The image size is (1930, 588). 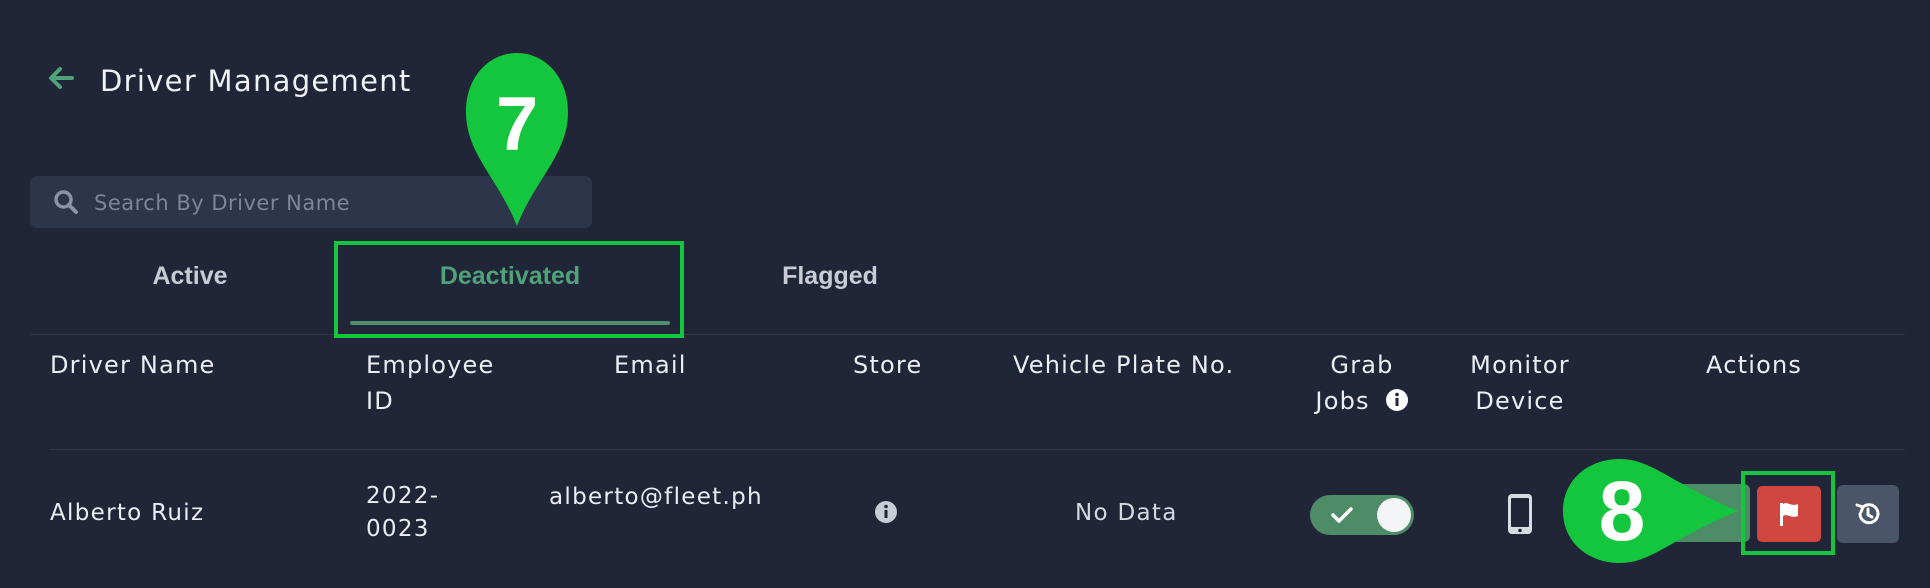 What do you see at coordinates (1342, 401) in the screenshot?
I see `header-grab-jobs-line2: Jobs` at bounding box center [1342, 401].